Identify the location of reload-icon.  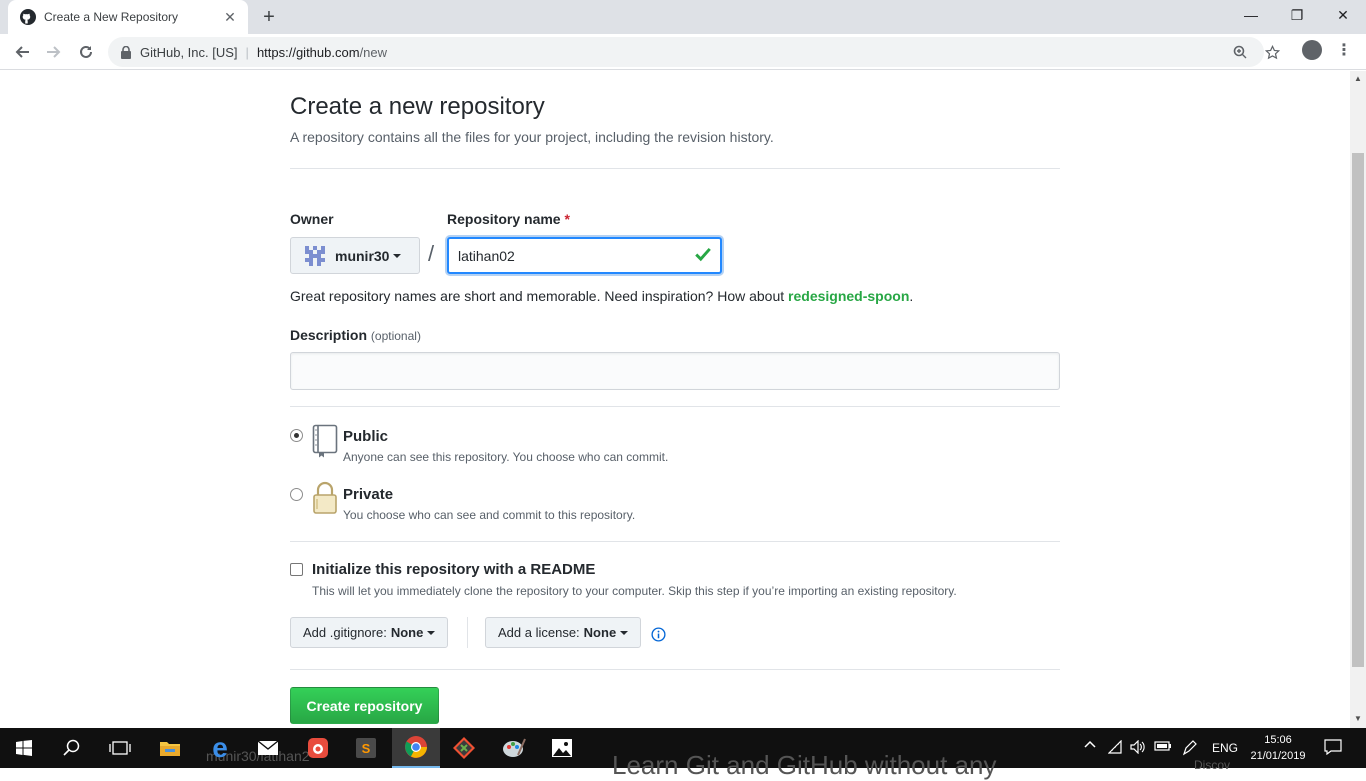
(86, 52).